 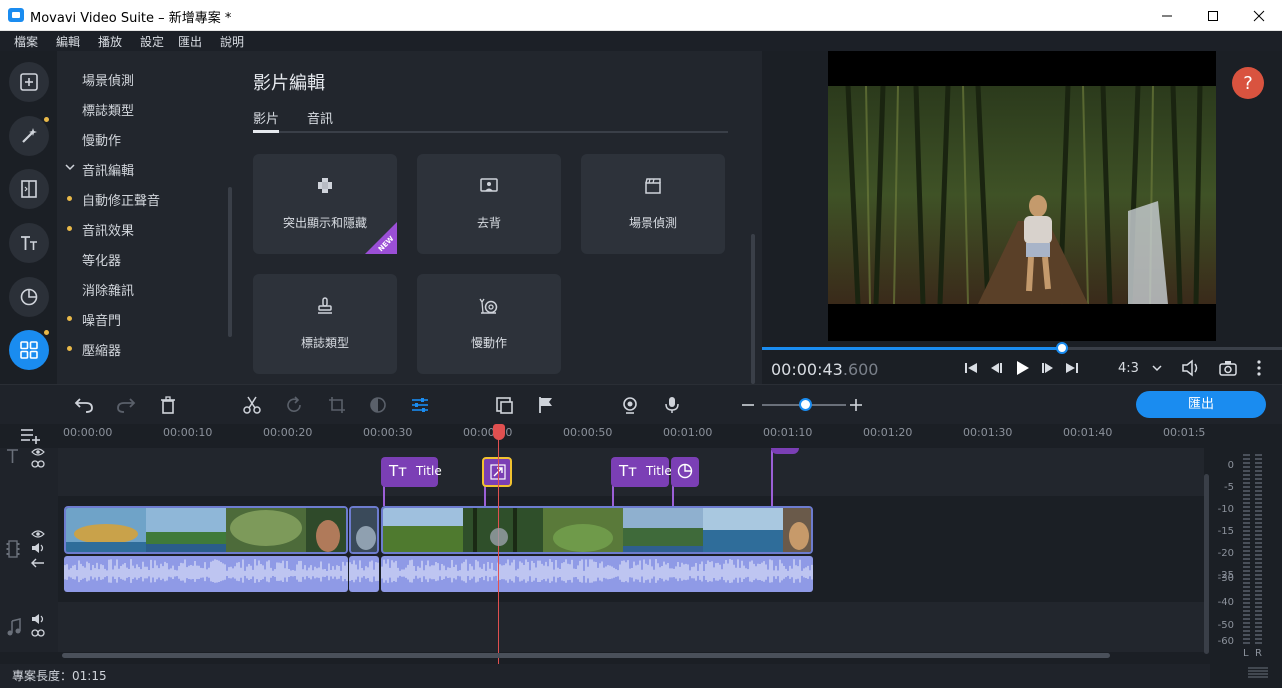 I want to click on zoom-out-button, so click(x=748, y=405).